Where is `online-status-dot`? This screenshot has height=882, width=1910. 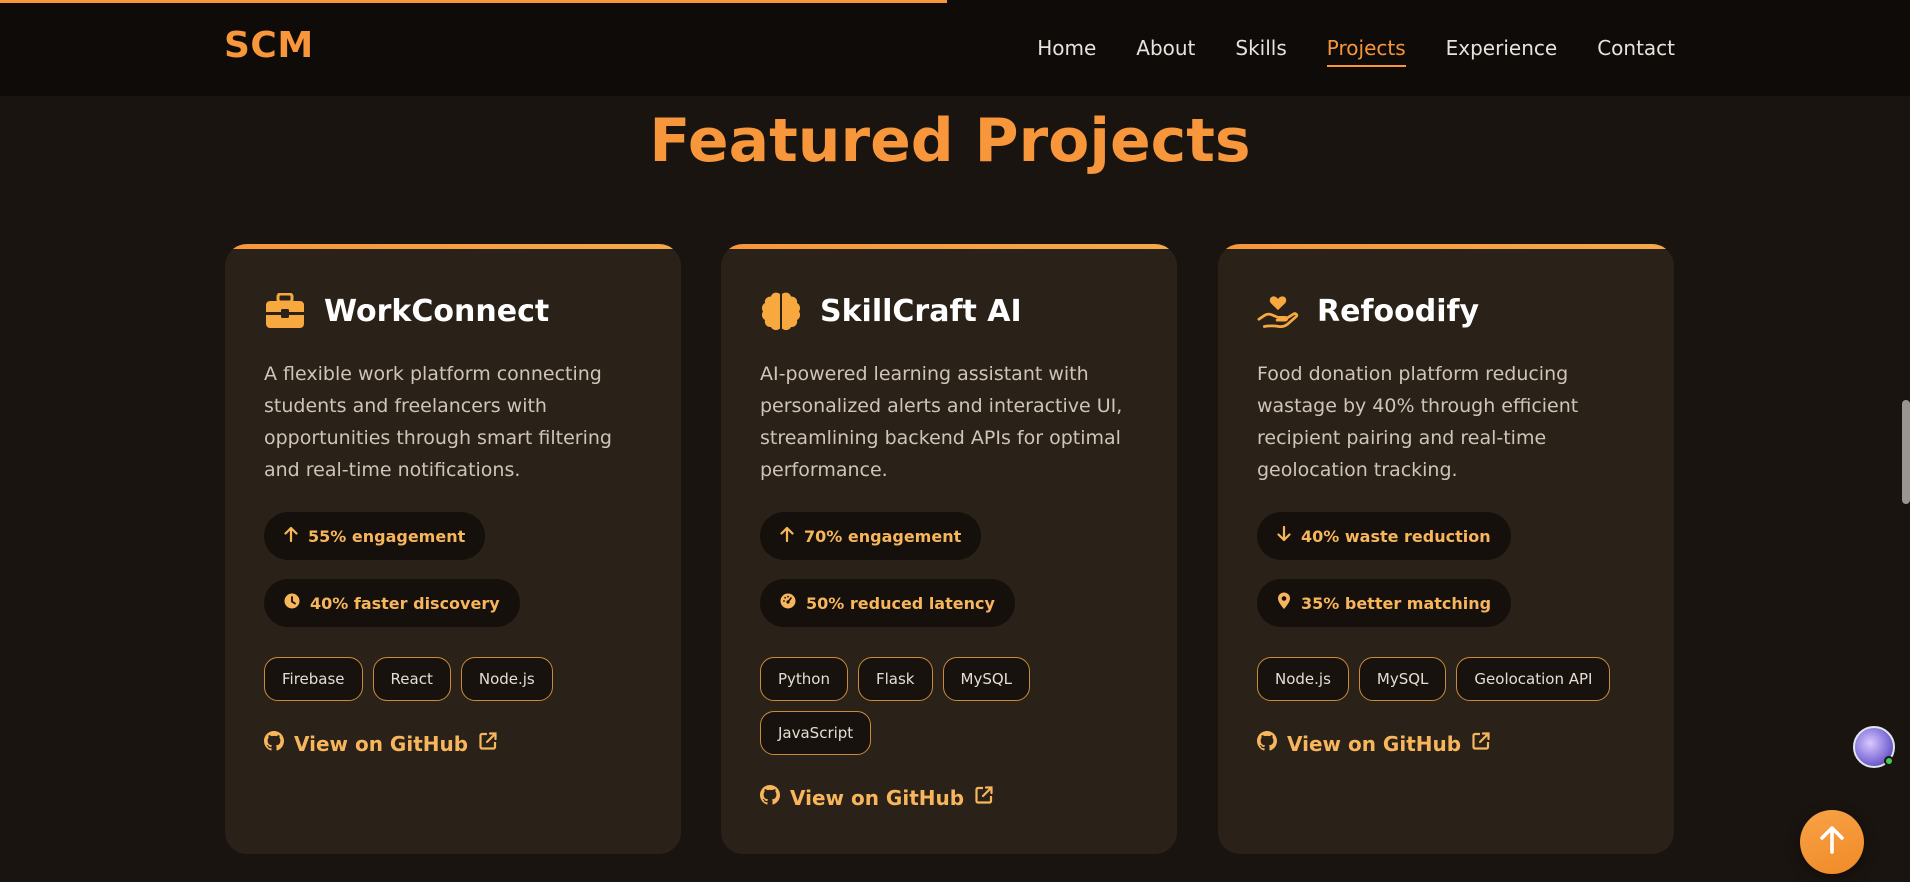
online-status-dot is located at coordinates (1889, 761).